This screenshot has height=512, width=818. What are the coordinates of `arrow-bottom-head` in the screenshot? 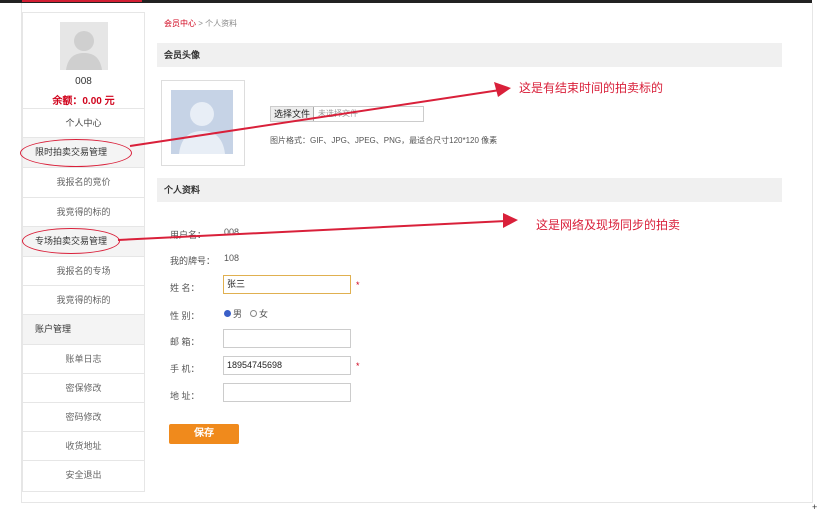 It's located at (510, 220).